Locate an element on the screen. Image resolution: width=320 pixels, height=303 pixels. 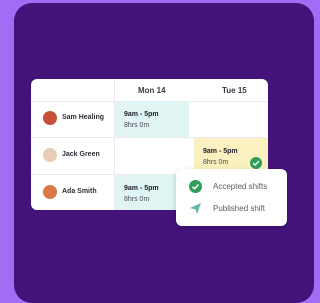
employee-name: Ada Smith is located at coordinates (79, 191).